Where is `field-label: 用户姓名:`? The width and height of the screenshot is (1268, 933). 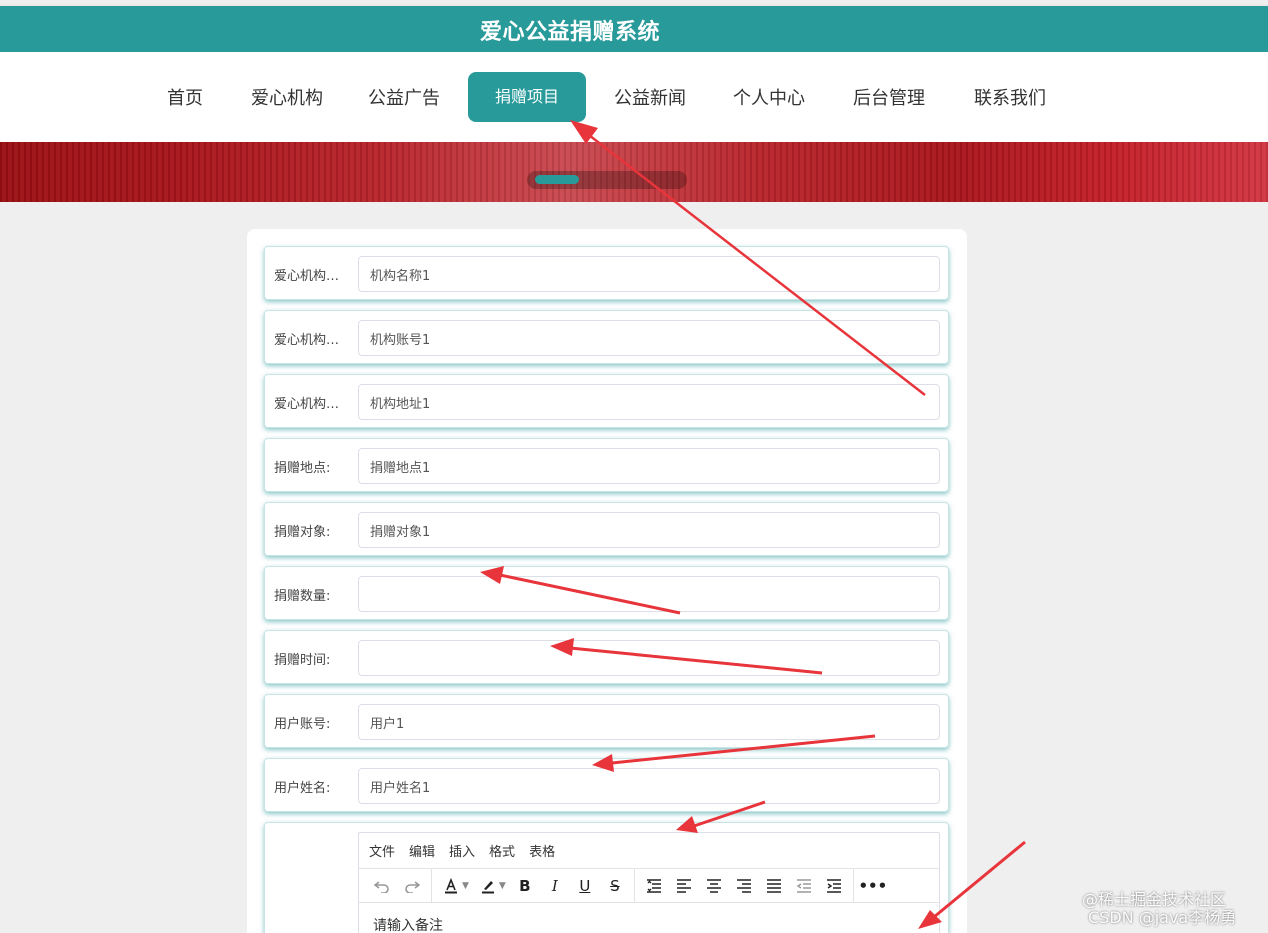 field-label: 用户姓名: is located at coordinates (302, 788).